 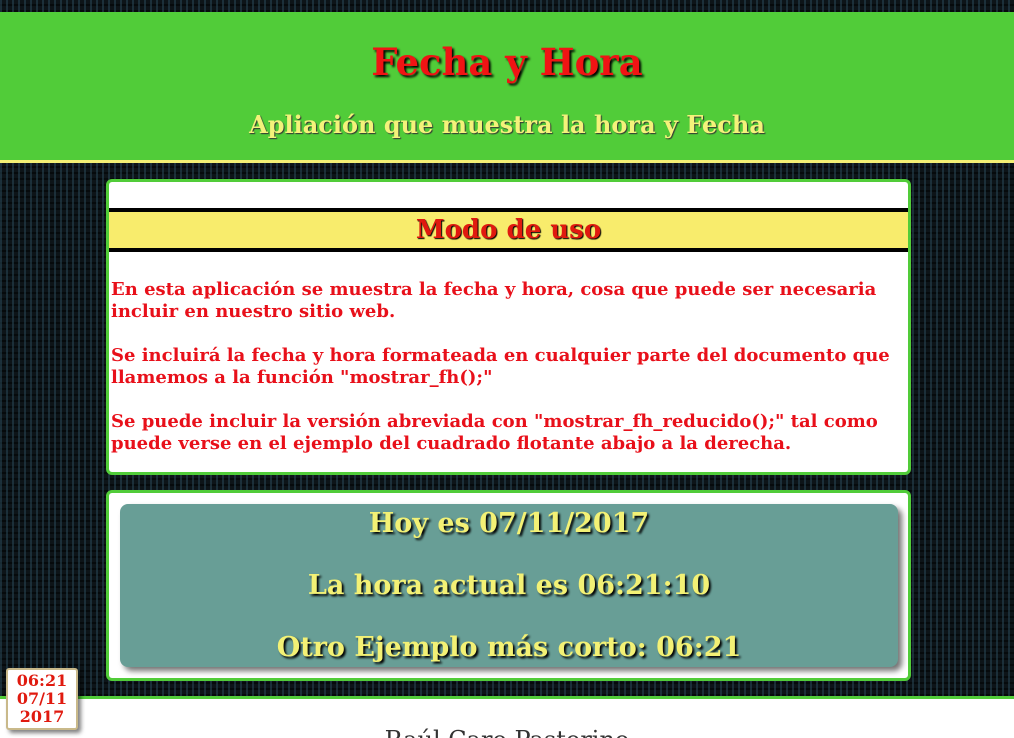 What do you see at coordinates (509, 523) in the screenshot?
I see `current-date-text: Hoy es 07/11/2017` at bounding box center [509, 523].